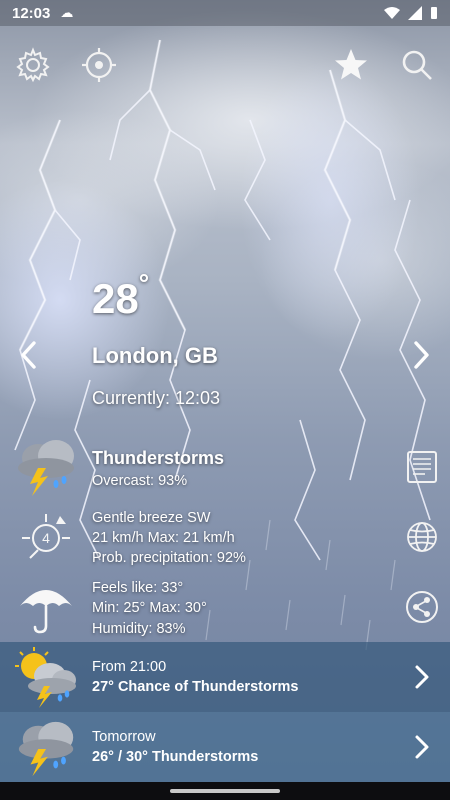 Image resolution: width=450 pixels, height=800 pixels. What do you see at coordinates (67, 12) in the screenshot?
I see `notification-icon: ☁` at bounding box center [67, 12].